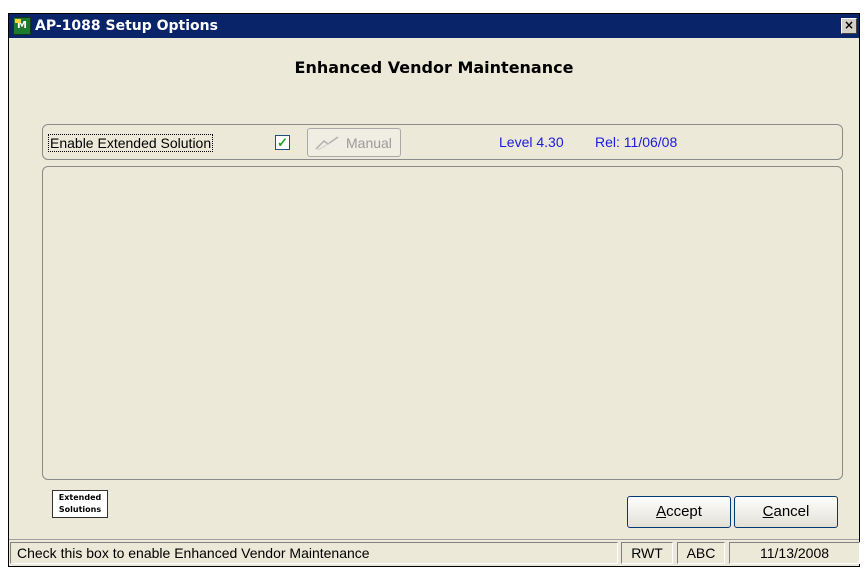  Describe the element at coordinates (434, 67) in the screenshot. I see `page-heading: Enhanced Vendor Maintenance` at that location.